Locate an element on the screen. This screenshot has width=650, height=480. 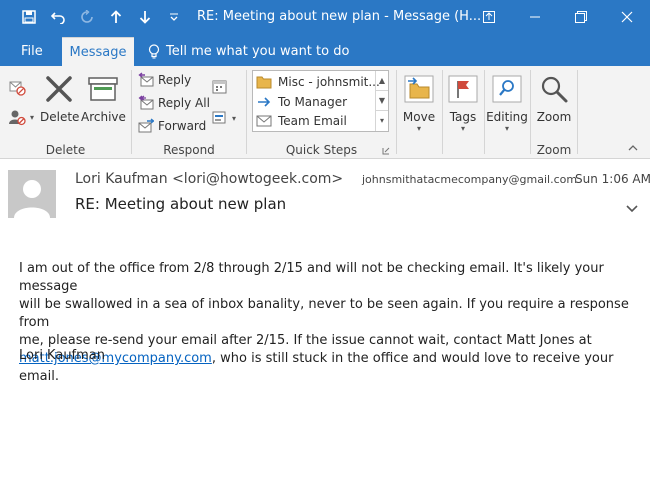
ribbon-display-icon is located at coordinates (489, 17).